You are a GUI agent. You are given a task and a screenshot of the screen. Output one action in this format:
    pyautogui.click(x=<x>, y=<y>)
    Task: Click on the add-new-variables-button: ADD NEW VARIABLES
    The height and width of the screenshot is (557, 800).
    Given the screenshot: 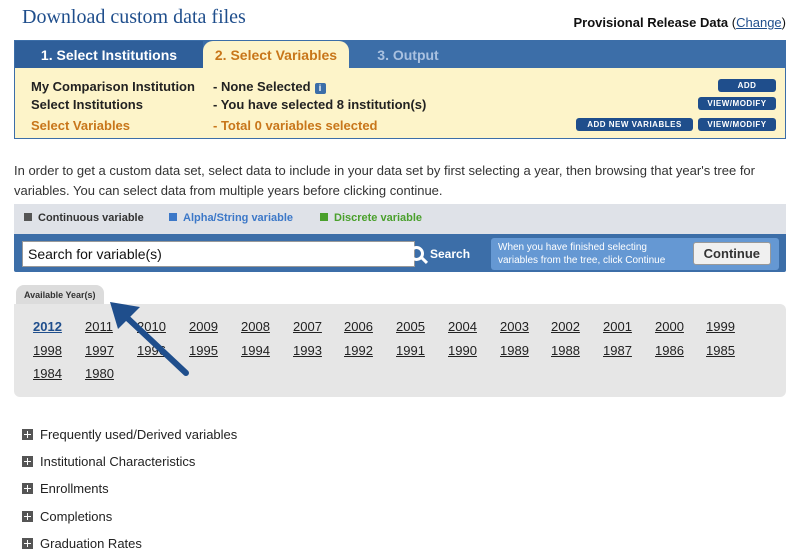 What is the action you would take?
    pyautogui.click(x=634, y=124)
    